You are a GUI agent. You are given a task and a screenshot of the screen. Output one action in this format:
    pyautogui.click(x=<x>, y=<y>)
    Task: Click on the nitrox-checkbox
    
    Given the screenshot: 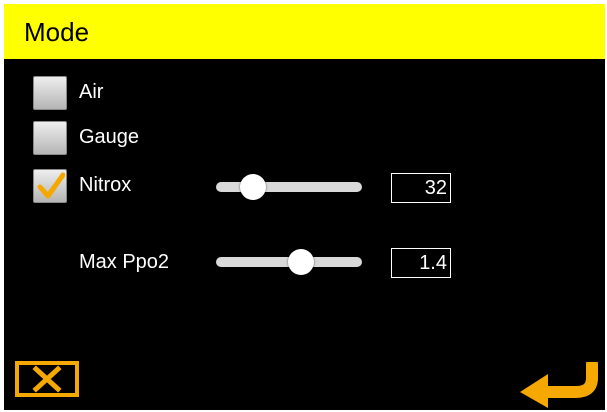 What is the action you would take?
    pyautogui.click(x=50, y=186)
    